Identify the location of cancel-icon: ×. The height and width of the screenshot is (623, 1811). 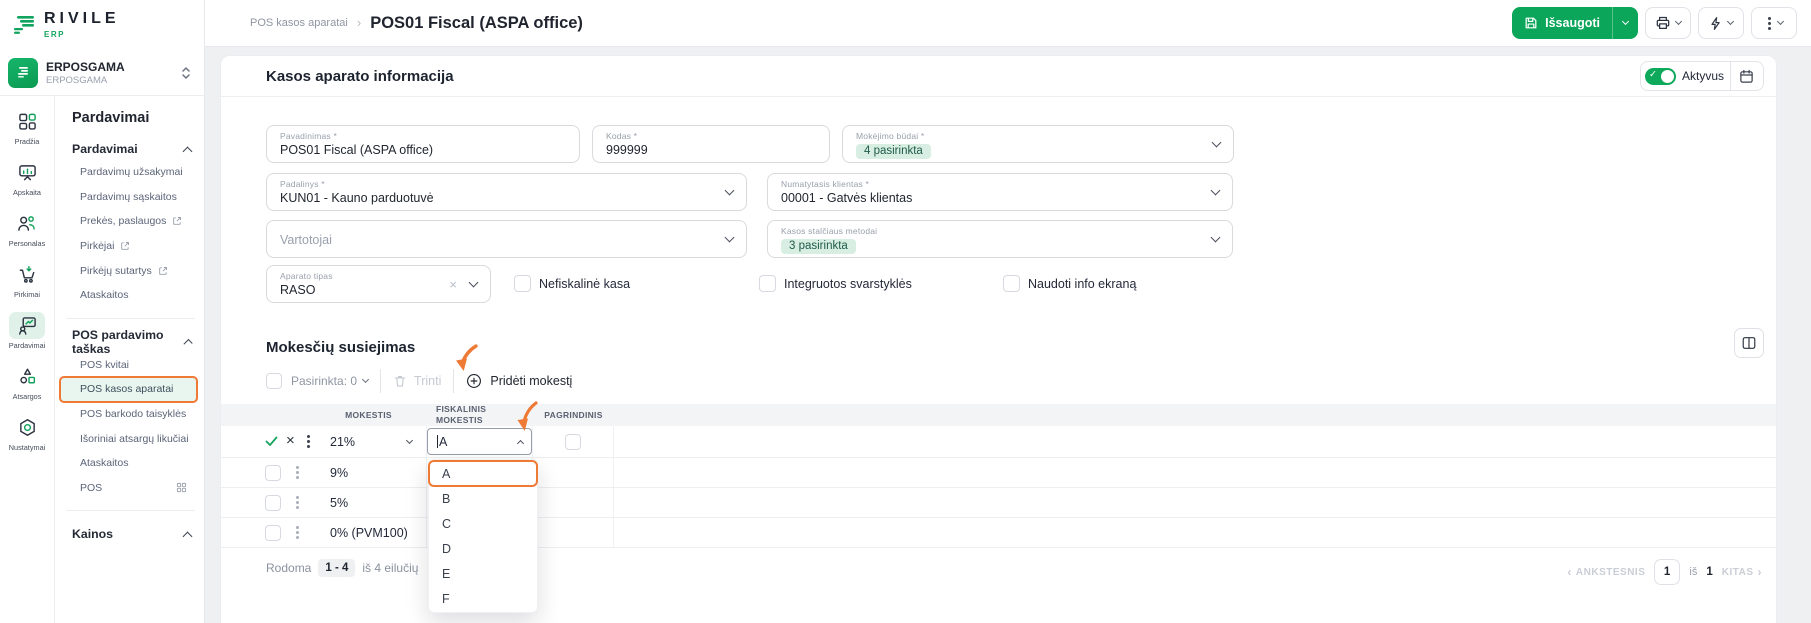
(290, 440).